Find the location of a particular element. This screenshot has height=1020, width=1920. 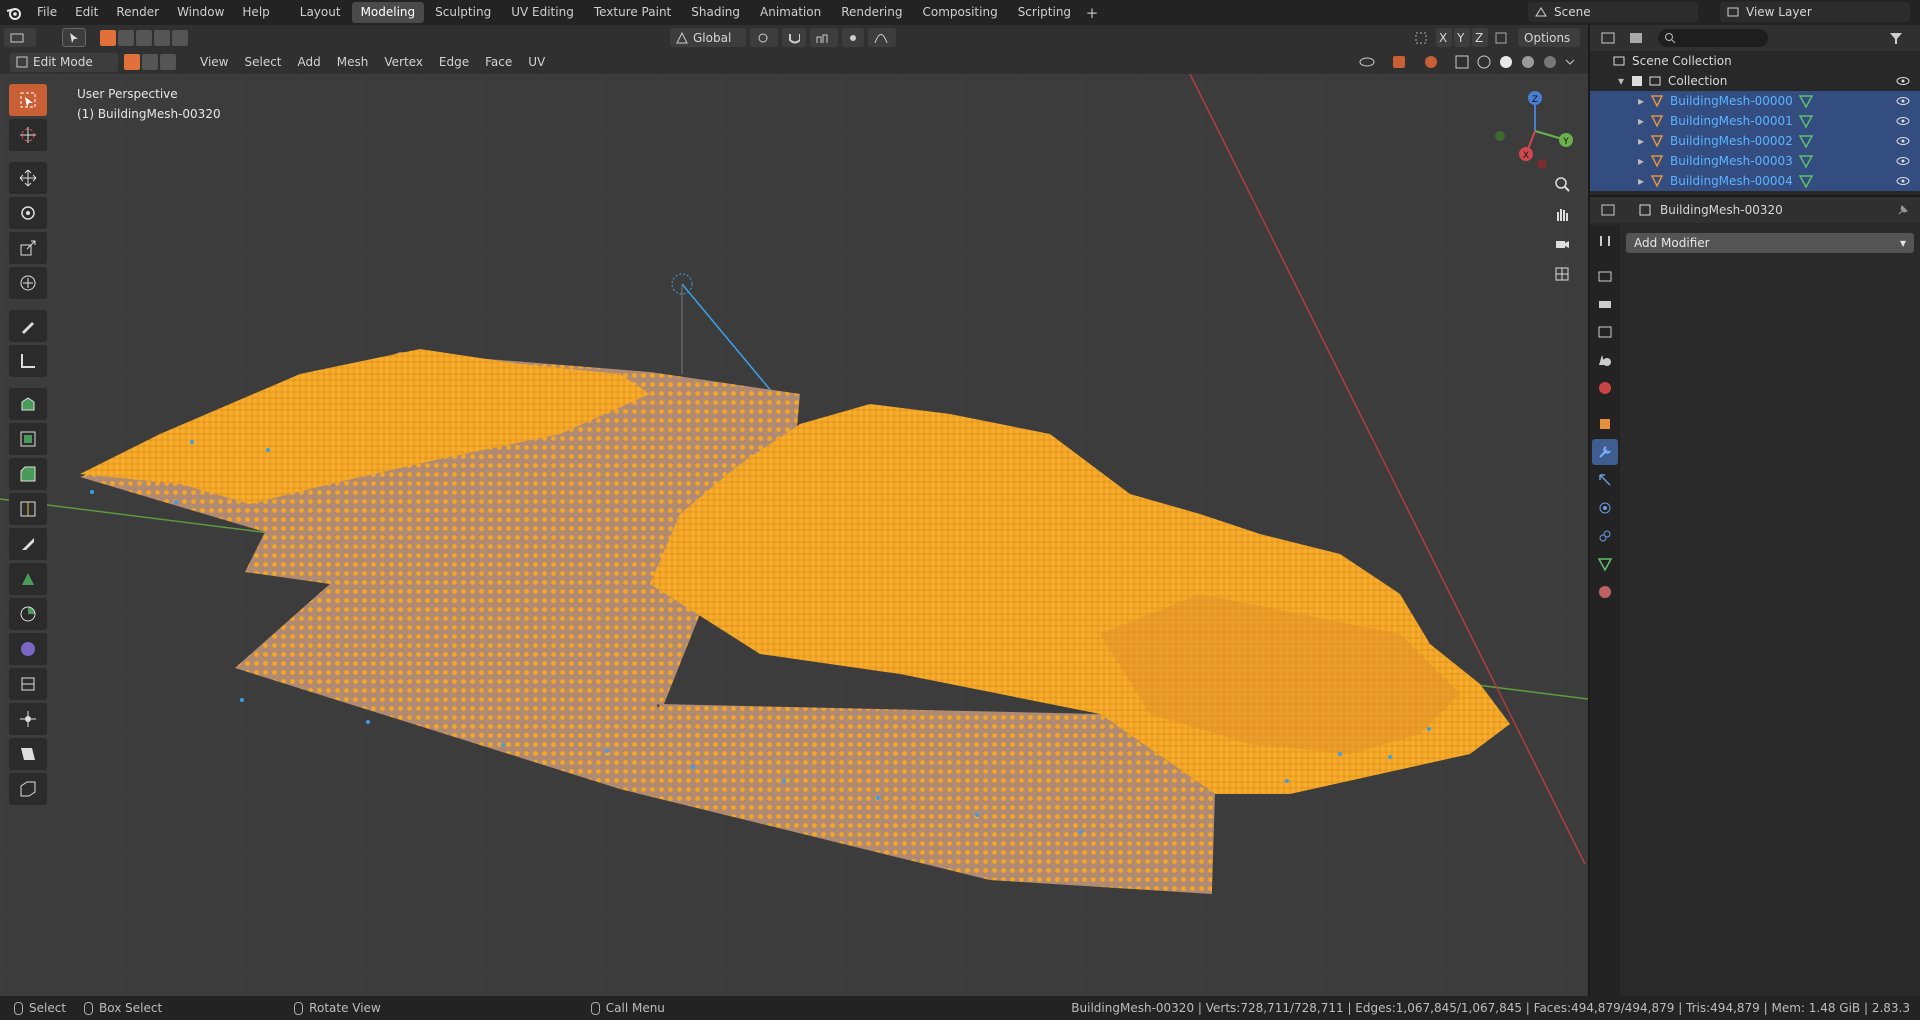

outliner-editor-type-icon is located at coordinates (1611, 38).